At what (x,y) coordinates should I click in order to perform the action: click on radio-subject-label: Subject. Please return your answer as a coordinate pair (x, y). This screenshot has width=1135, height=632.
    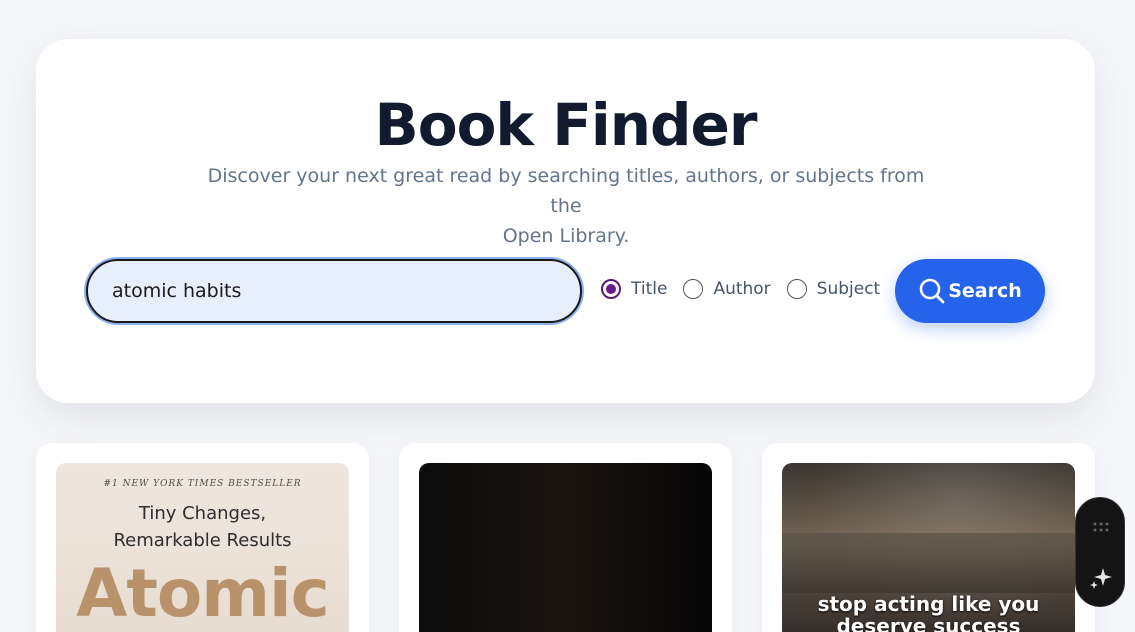
    Looking at the image, I should click on (848, 289).